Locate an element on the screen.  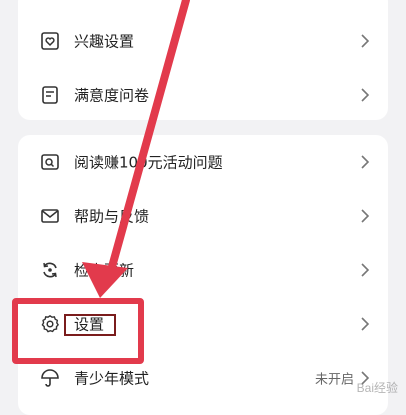
menu-item-label: 设置 is located at coordinates (89, 324).